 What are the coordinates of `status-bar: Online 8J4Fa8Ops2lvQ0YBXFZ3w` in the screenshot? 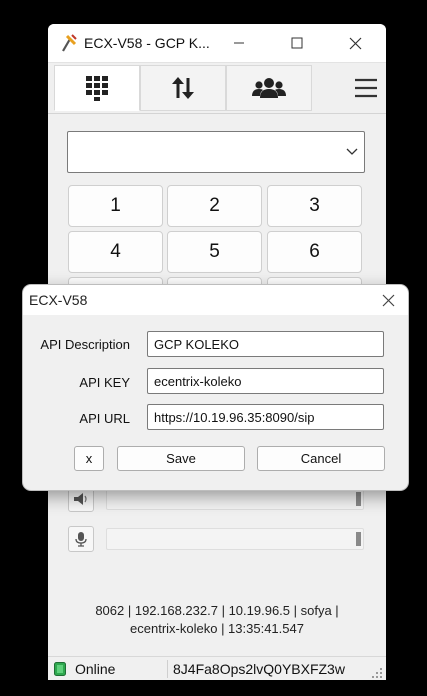 It's located at (217, 668).